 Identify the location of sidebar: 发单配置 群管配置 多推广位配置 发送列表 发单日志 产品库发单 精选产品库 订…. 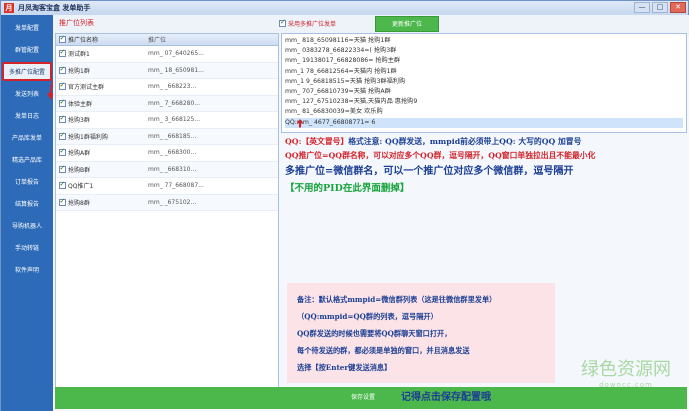
(27, 213).